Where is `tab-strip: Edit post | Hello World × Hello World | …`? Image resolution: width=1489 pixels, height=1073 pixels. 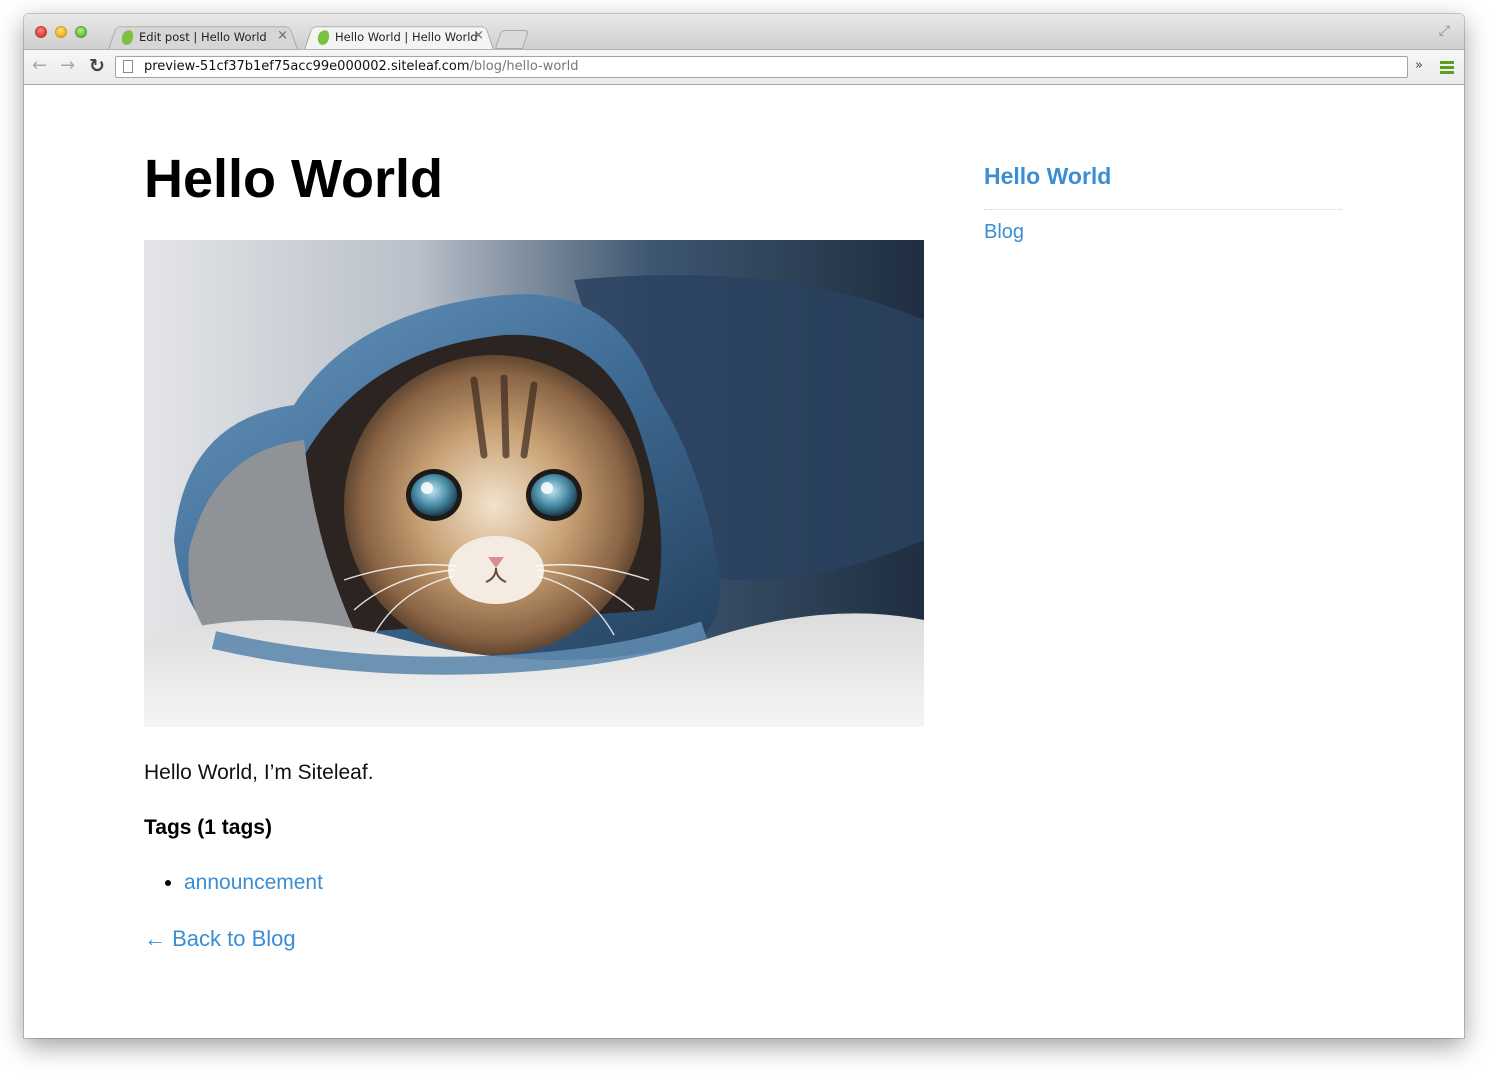 tab-strip: Edit post | Hello World × Hello World | … is located at coordinates (744, 32).